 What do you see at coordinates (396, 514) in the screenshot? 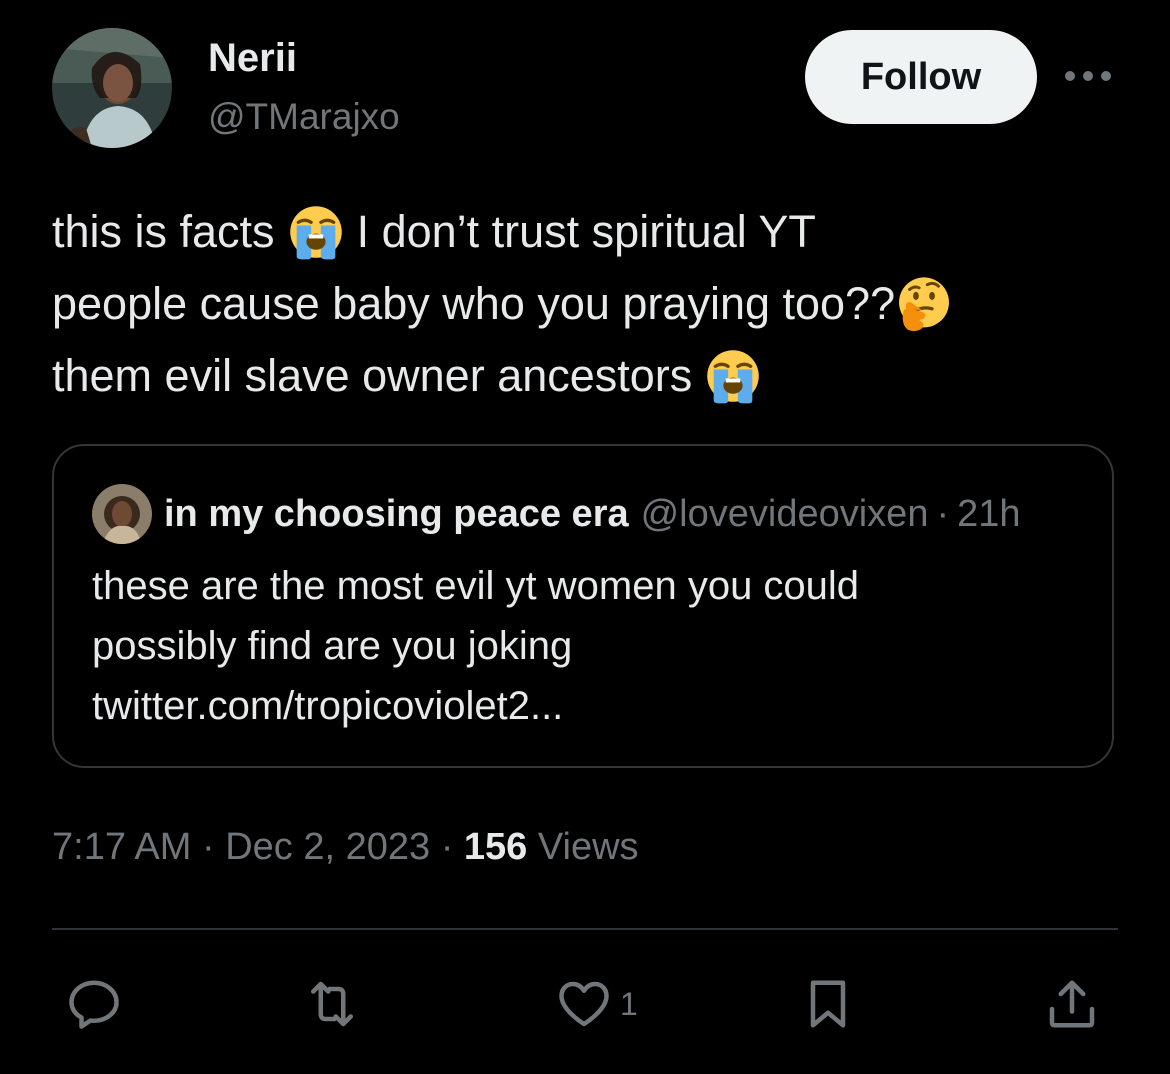
I see `quoted-author-name: in my choosing peace era` at bounding box center [396, 514].